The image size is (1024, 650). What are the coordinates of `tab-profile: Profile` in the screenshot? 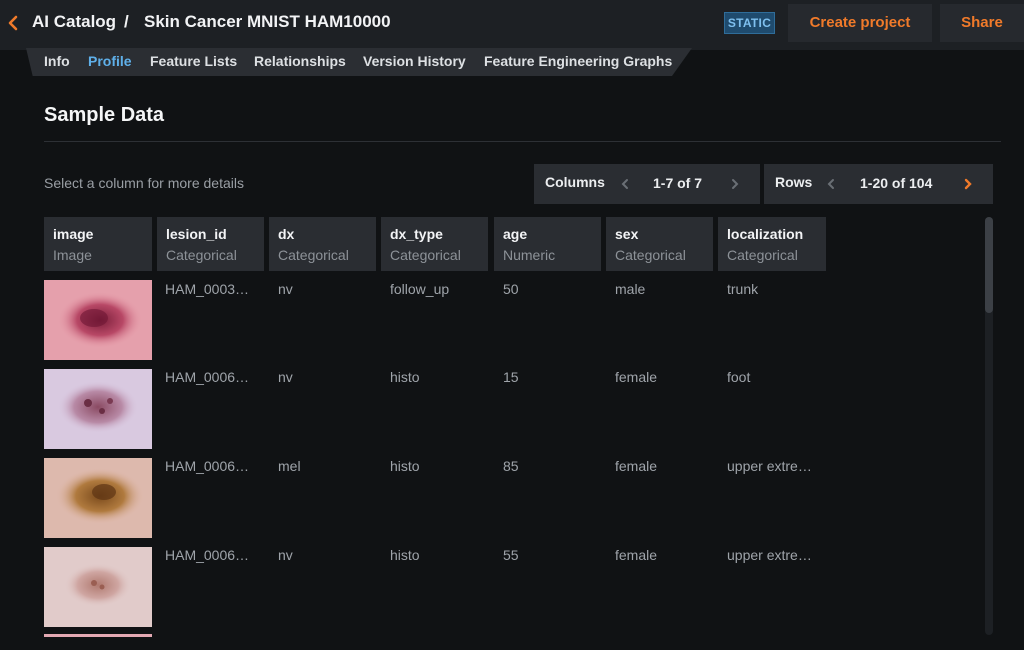 It's located at (110, 61).